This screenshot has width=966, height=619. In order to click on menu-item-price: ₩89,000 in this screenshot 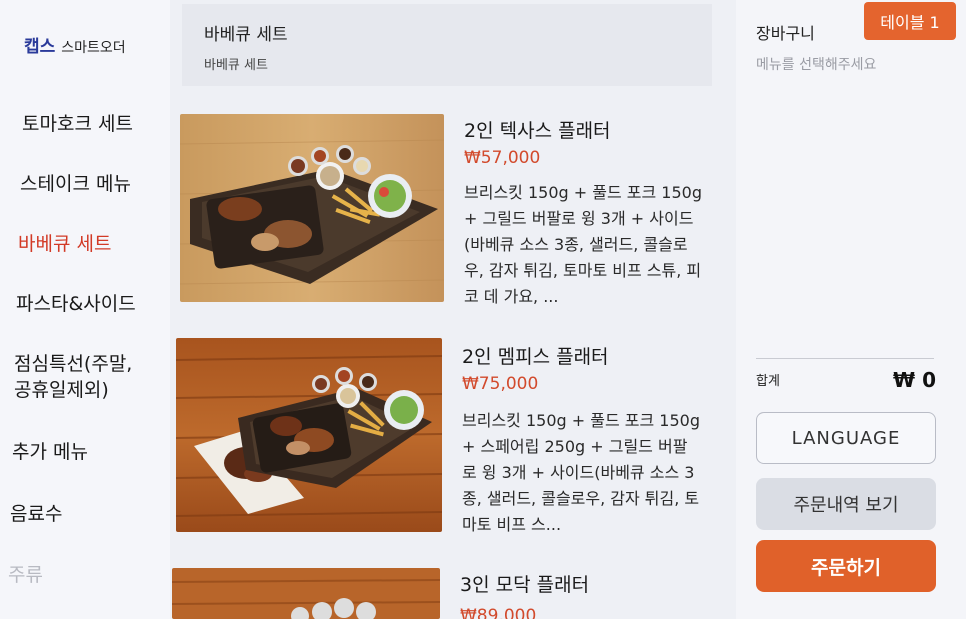, I will do `click(498, 612)`.